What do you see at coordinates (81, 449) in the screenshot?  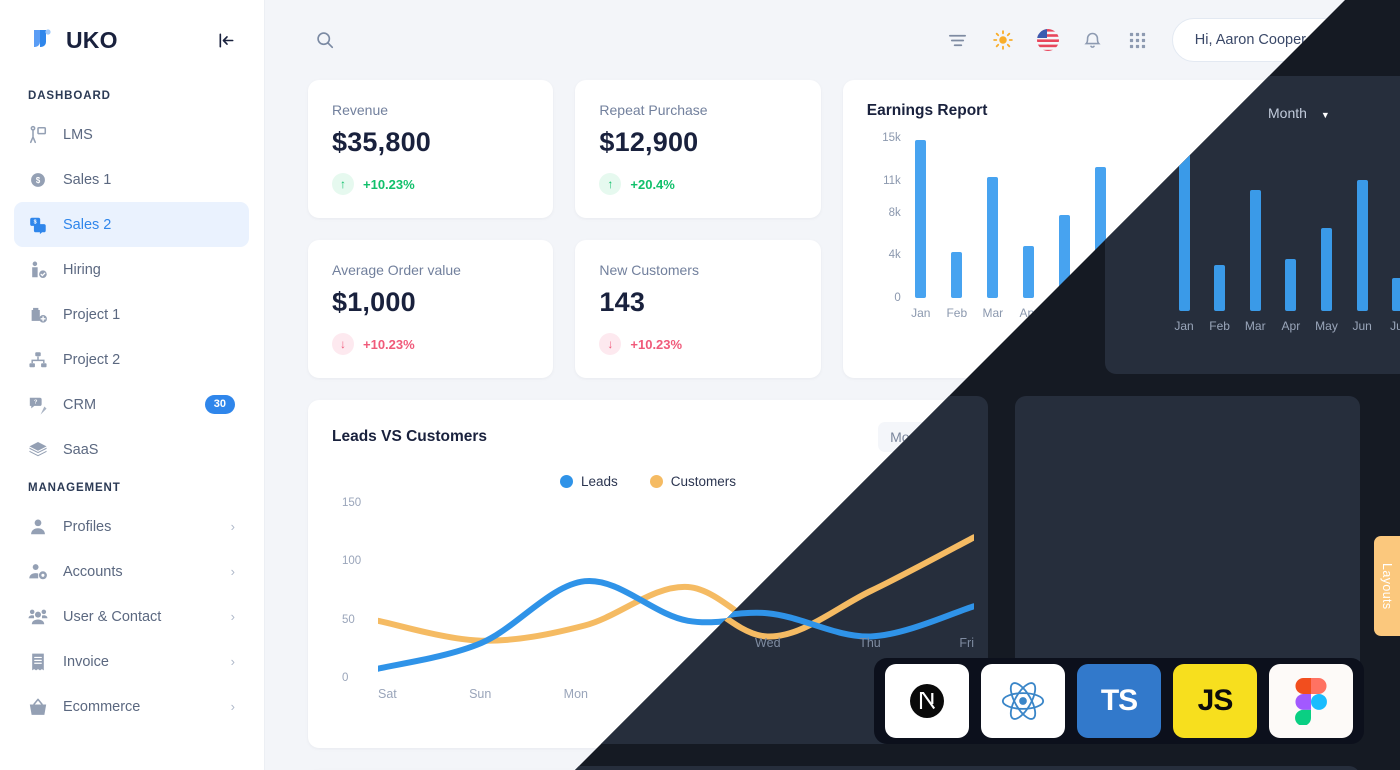 I see `sidebar-item-label: SaaS` at bounding box center [81, 449].